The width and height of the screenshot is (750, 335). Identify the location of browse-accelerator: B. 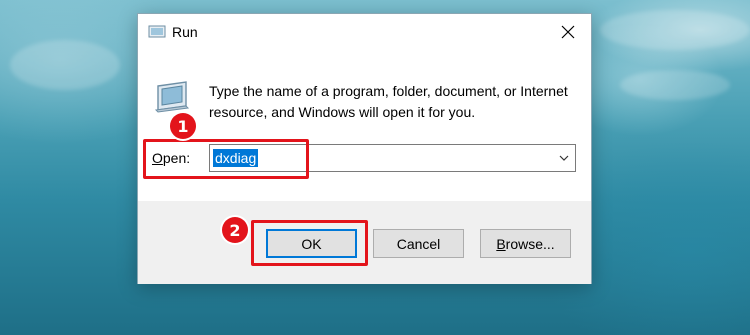
(501, 243).